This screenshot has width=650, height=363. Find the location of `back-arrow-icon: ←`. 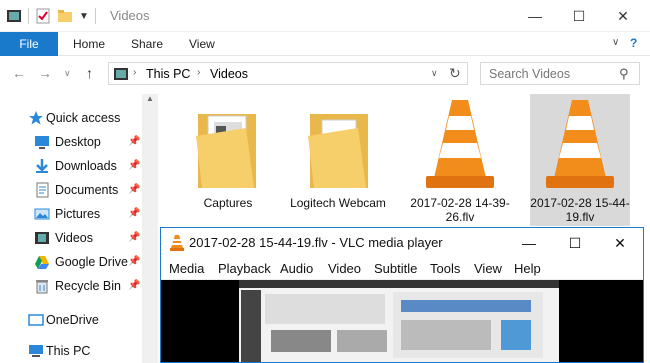

back-arrow-icon: ← is located at coordinates (19, 73).